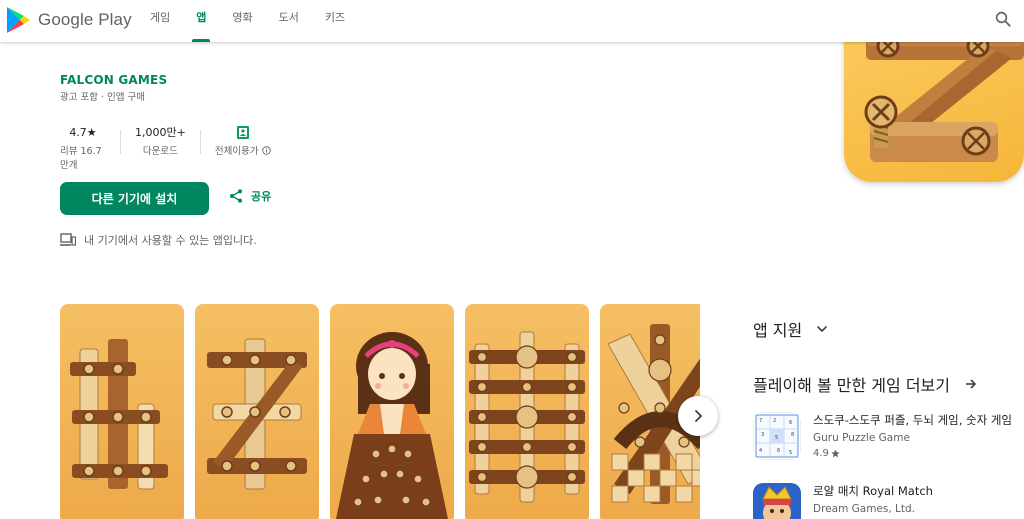 The height and width of the screenshot is (519, 1024). Describe the element at coordinates (249, 196) in the screenshot. I see `share-button: 공유` at that location.